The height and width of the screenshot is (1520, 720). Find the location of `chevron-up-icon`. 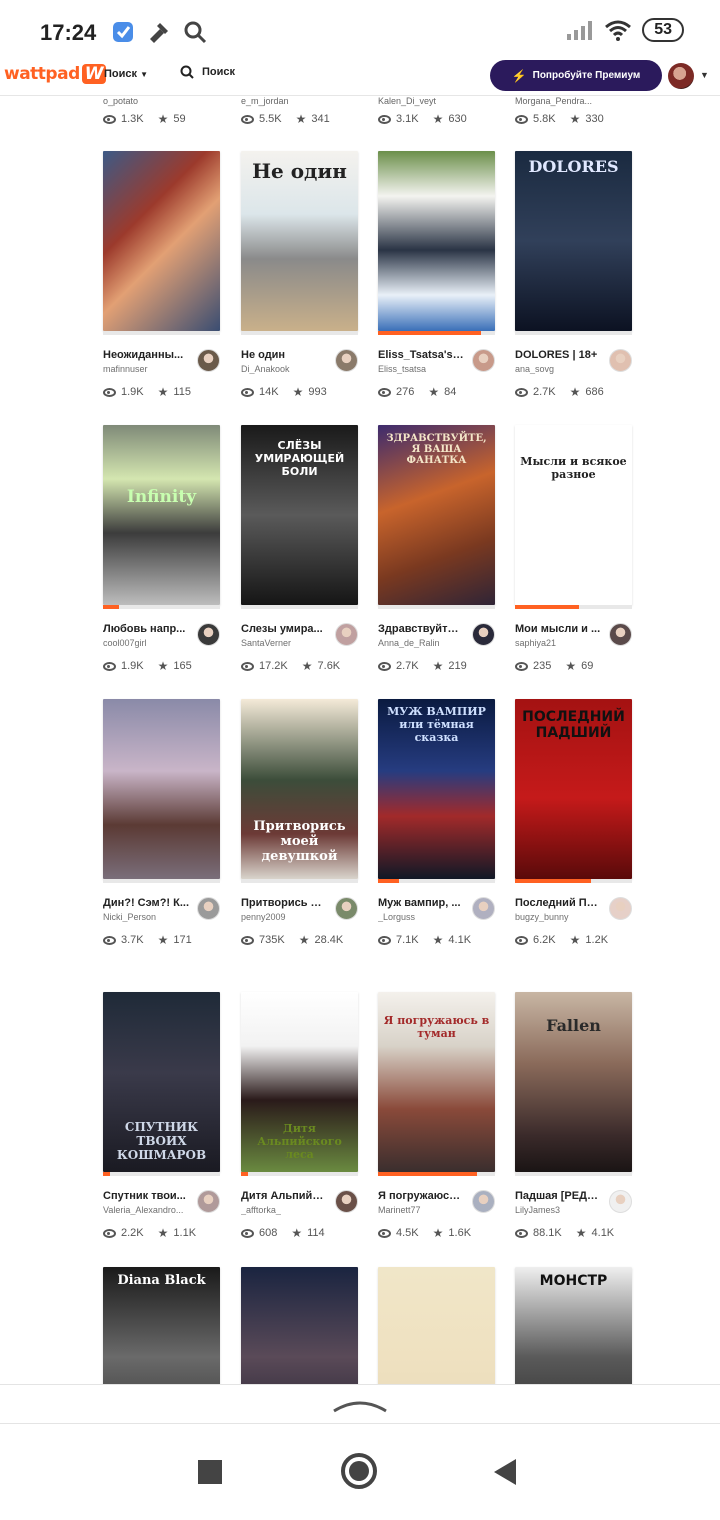

chevron-up-icon is located at coordinates (360, 1405).